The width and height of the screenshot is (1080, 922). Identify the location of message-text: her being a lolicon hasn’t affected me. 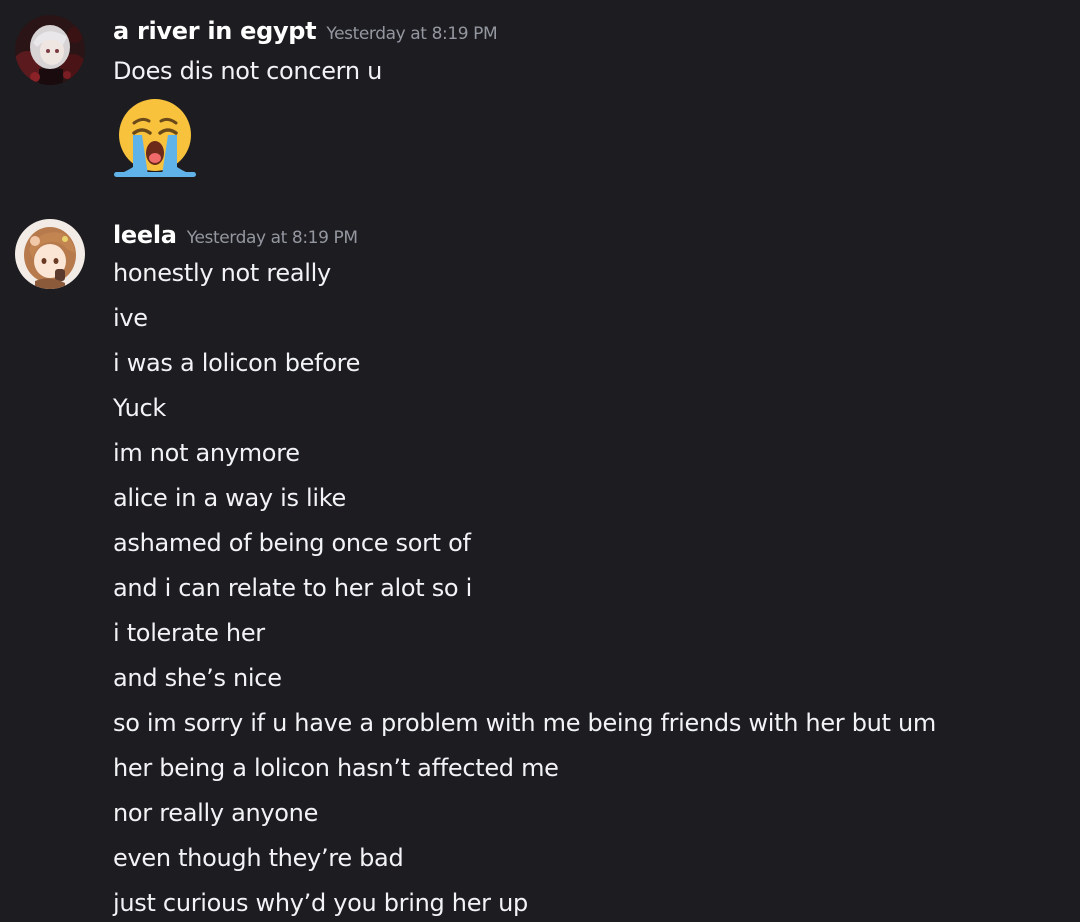
(336, 768).